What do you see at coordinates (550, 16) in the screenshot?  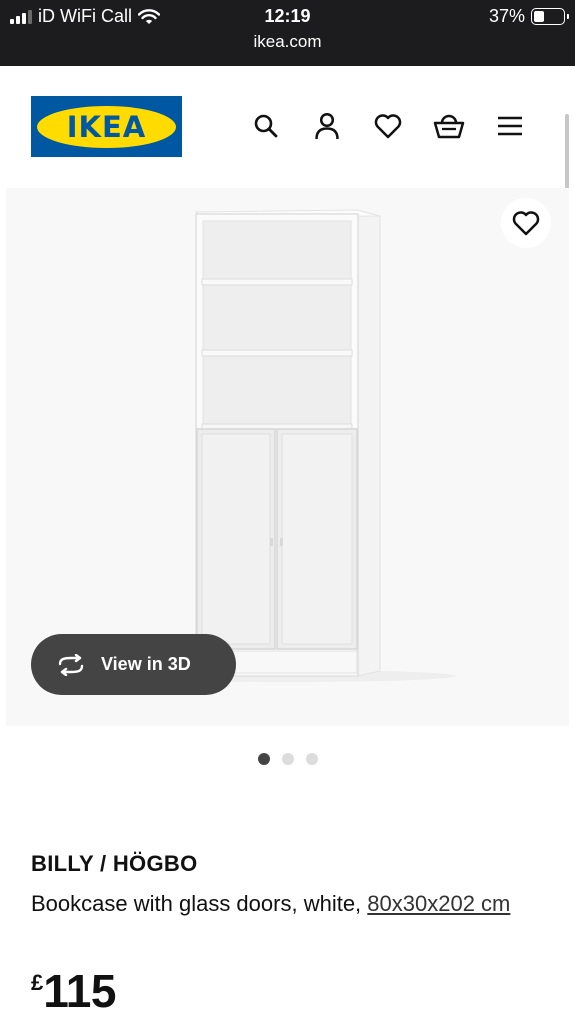 I see `battery-icon` at bounding box center [550, 16].